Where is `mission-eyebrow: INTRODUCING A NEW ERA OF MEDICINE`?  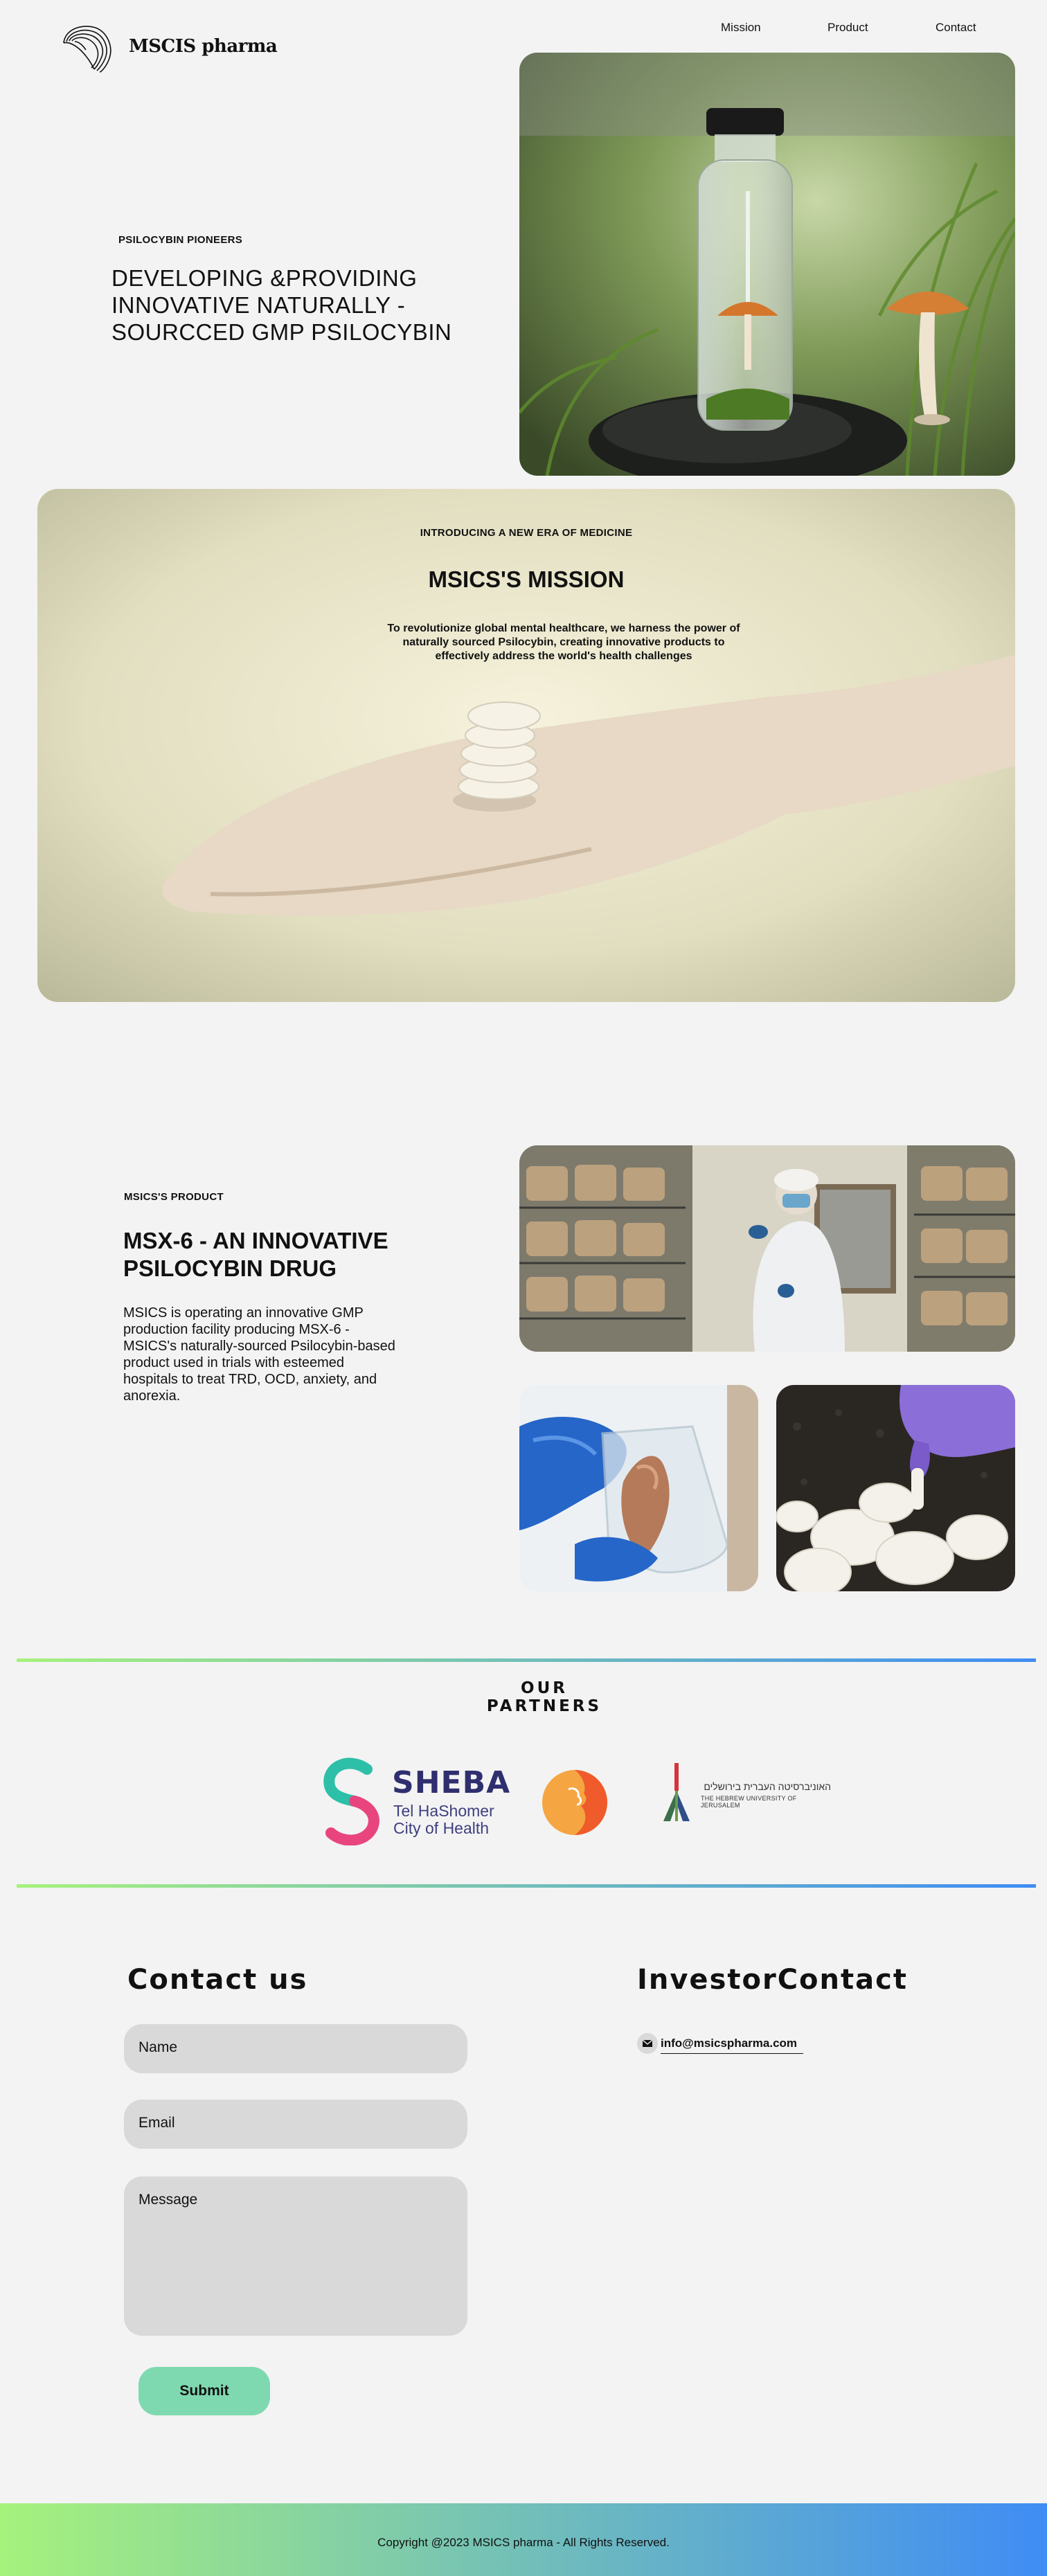
mission-eyebrow: INTRODUCING A NEW ERA OF MEDICINE is located at coordinates (526, 533).